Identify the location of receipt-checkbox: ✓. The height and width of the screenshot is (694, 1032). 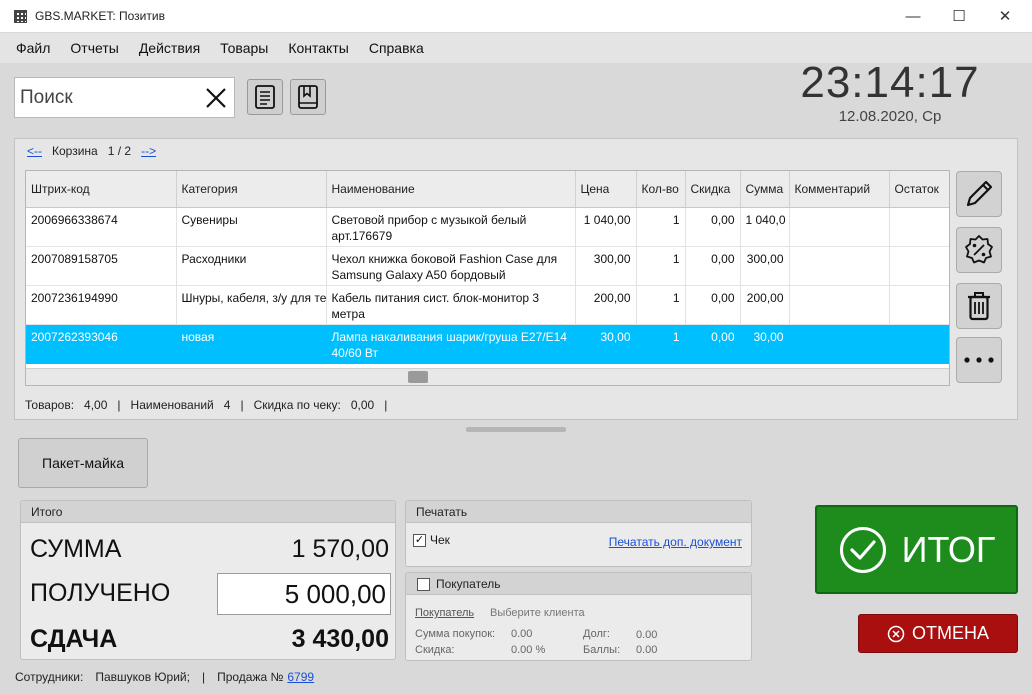
(419, 540).